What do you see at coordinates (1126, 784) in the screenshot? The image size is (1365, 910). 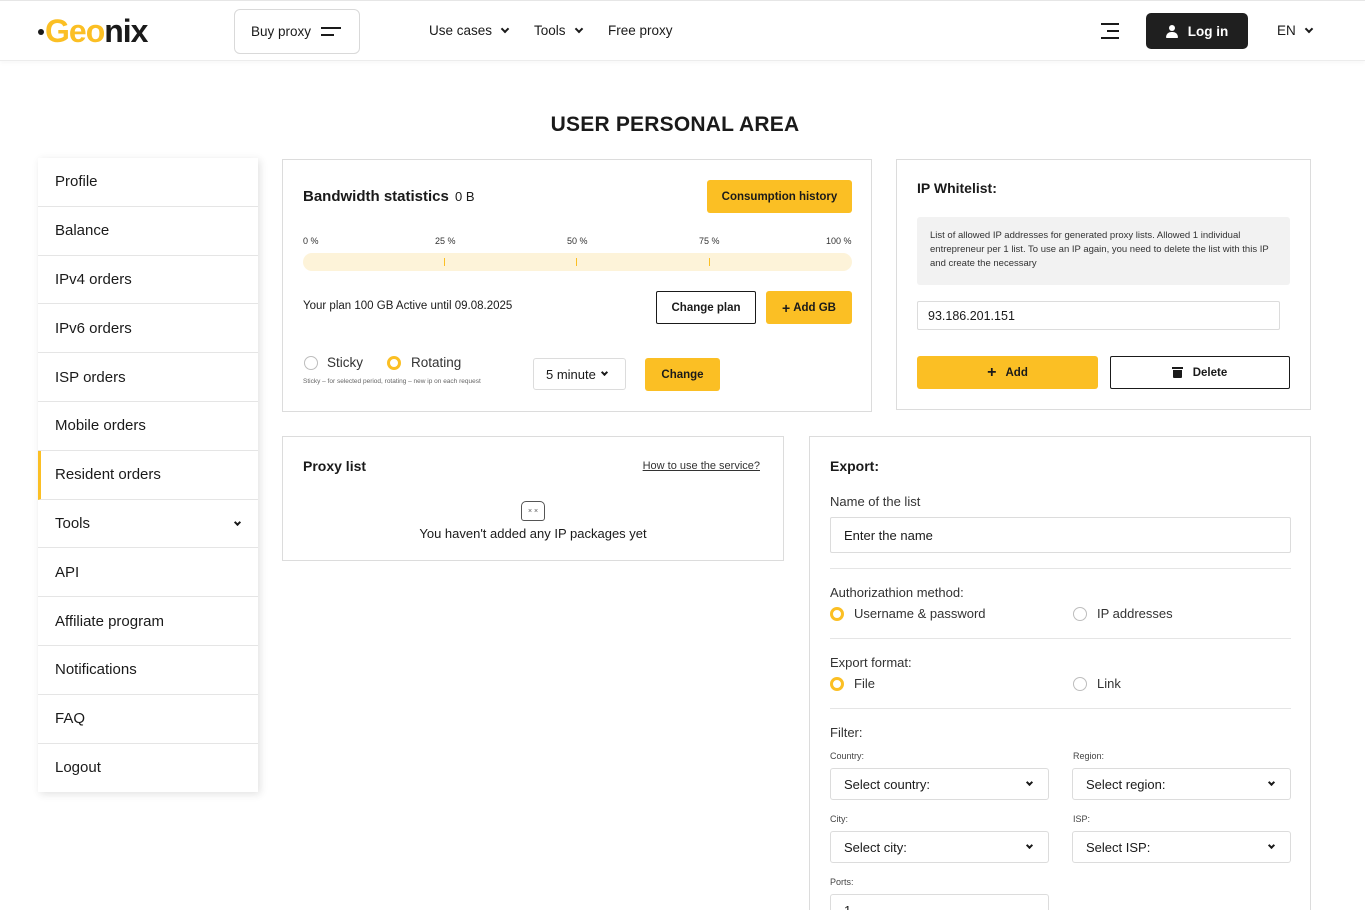 I see `region-select-value: Select region:` at bounding box center [1126, 784].